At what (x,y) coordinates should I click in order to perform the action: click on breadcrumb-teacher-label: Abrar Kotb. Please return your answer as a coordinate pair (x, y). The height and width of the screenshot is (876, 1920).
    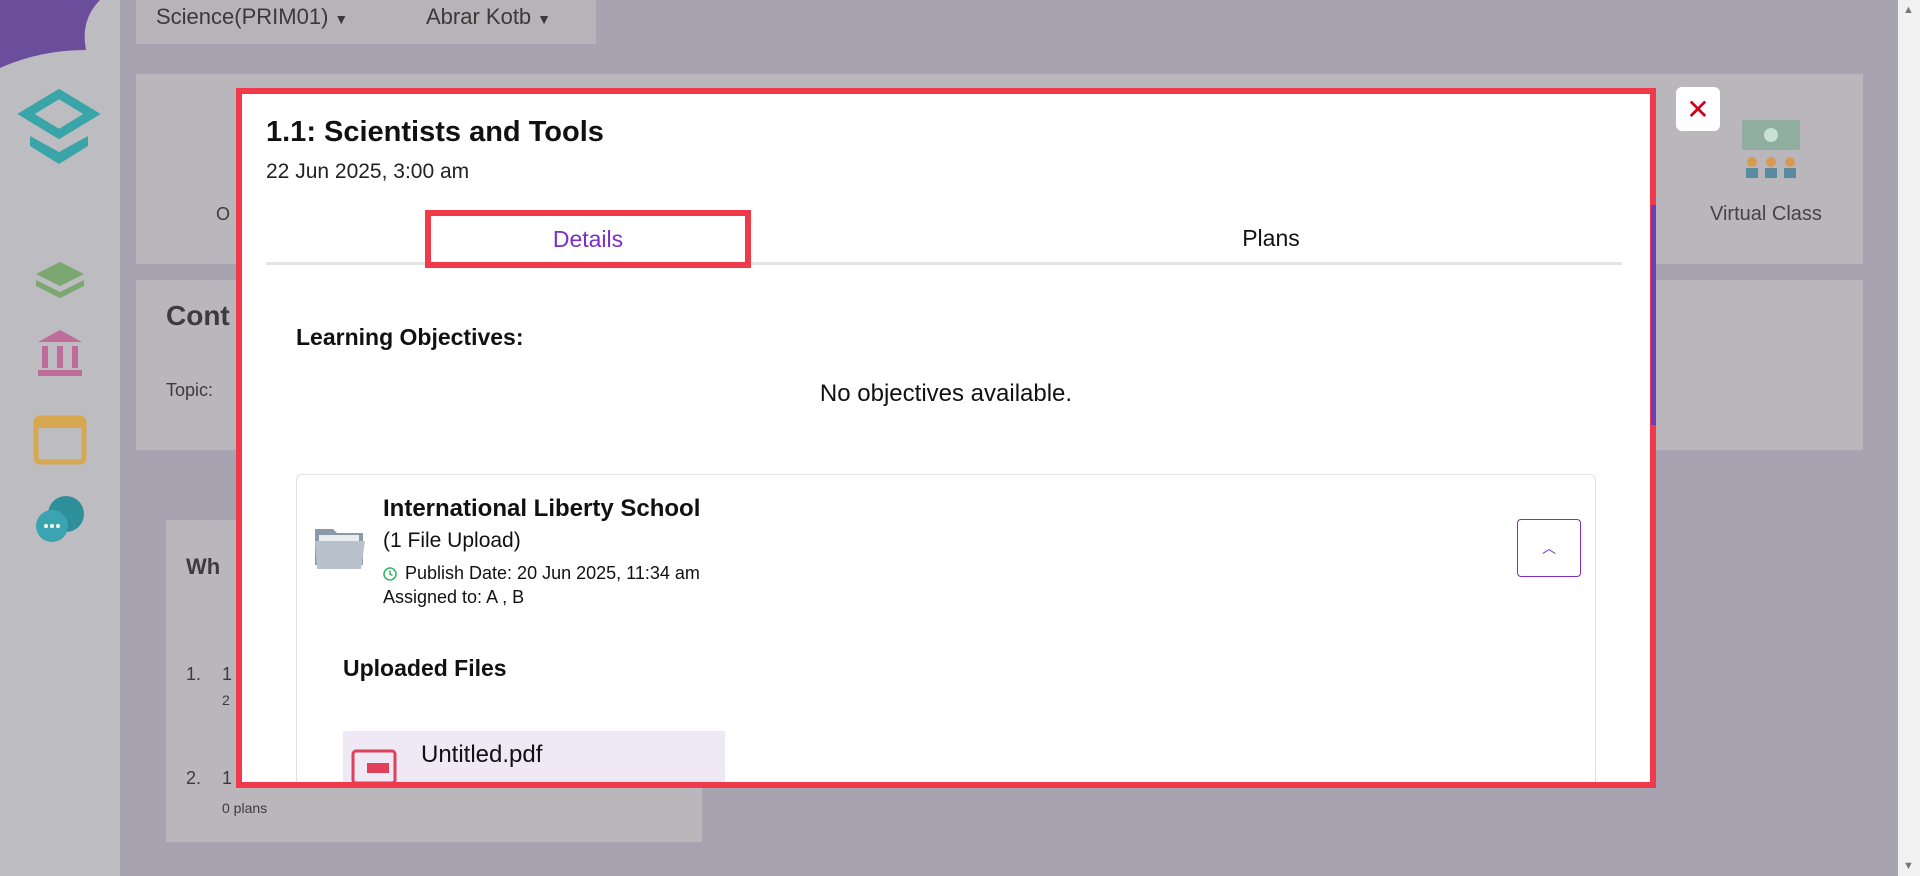
    Looking at the image, I should click on (479, 16).